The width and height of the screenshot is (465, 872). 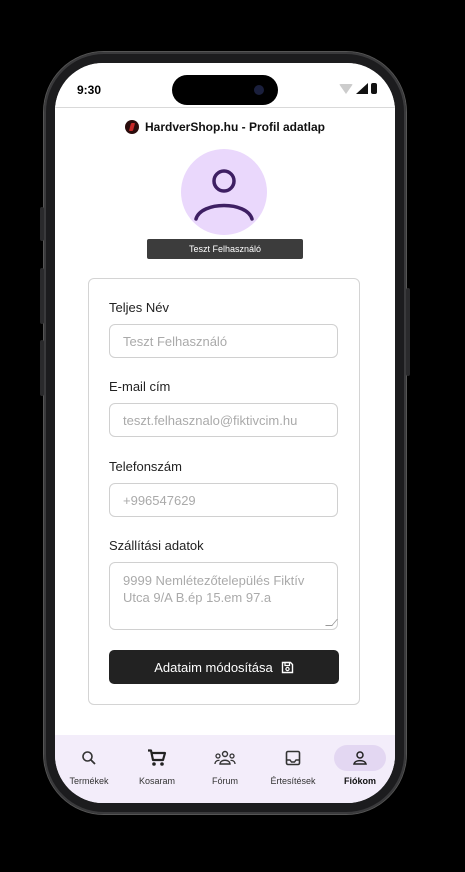 What do you see at coordinates (287, 667) in the screenshot?
I see `save-icon` at bounding box center [287, 667].